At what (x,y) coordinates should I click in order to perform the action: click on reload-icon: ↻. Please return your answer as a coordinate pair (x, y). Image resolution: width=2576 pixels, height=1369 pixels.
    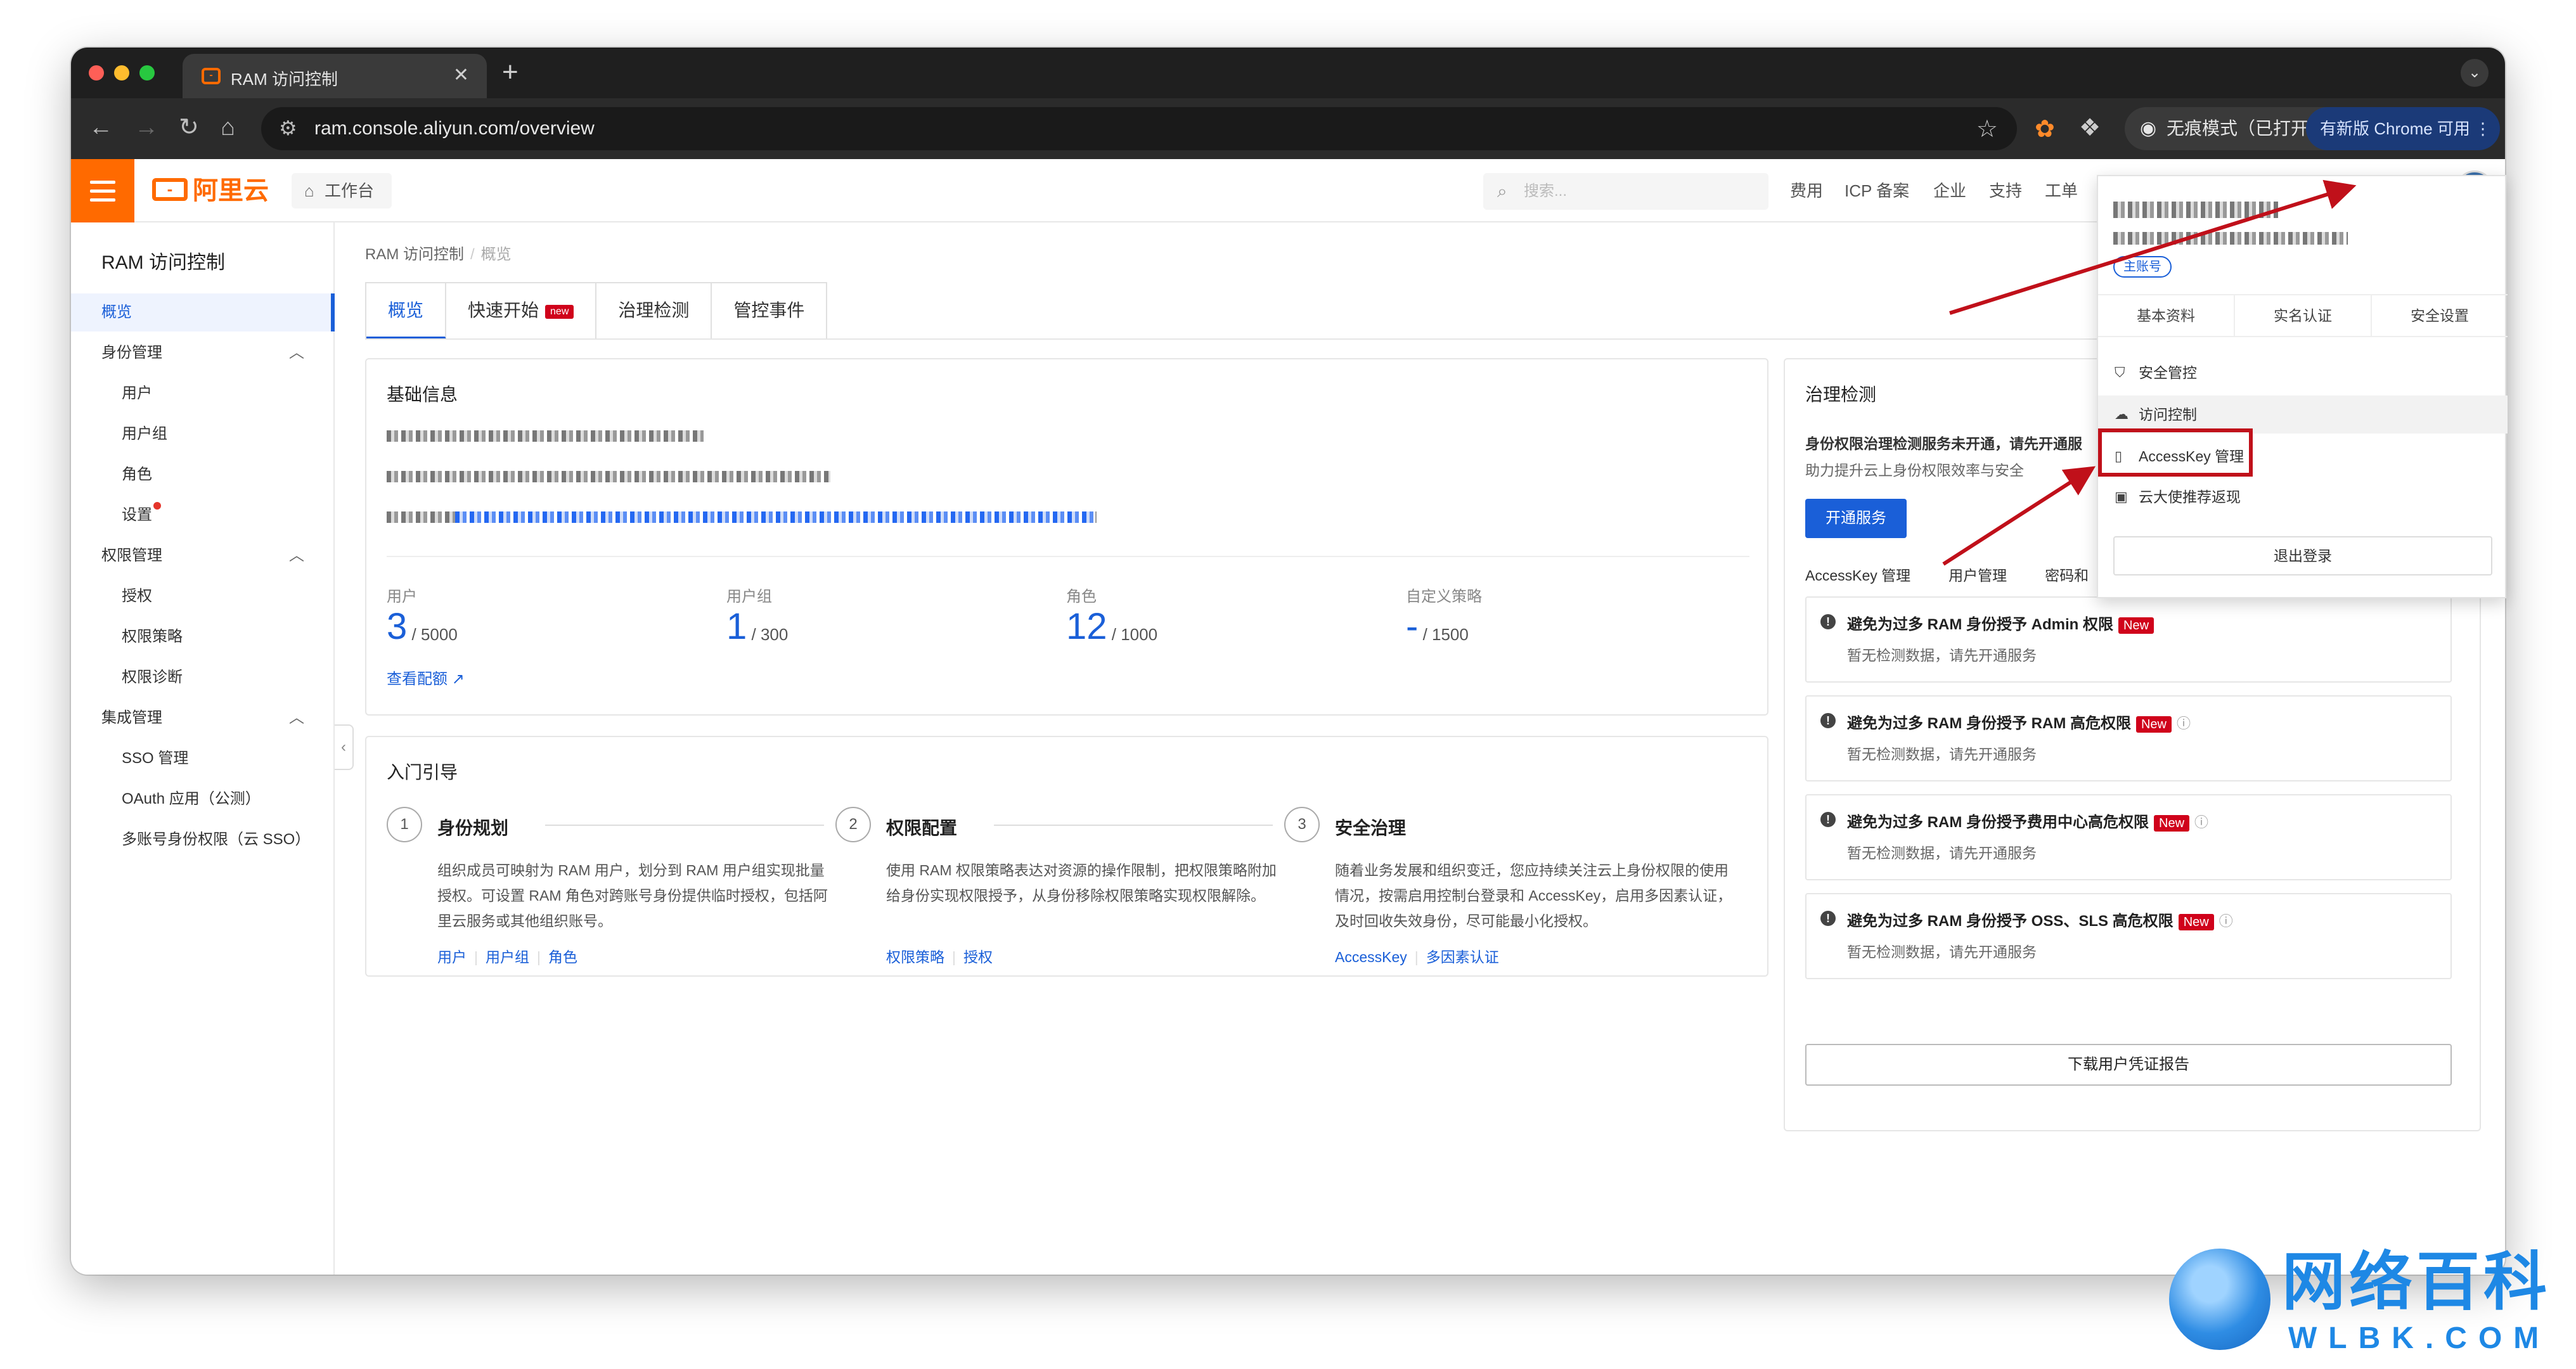
    Looking at the image, I should click on (189, 127).